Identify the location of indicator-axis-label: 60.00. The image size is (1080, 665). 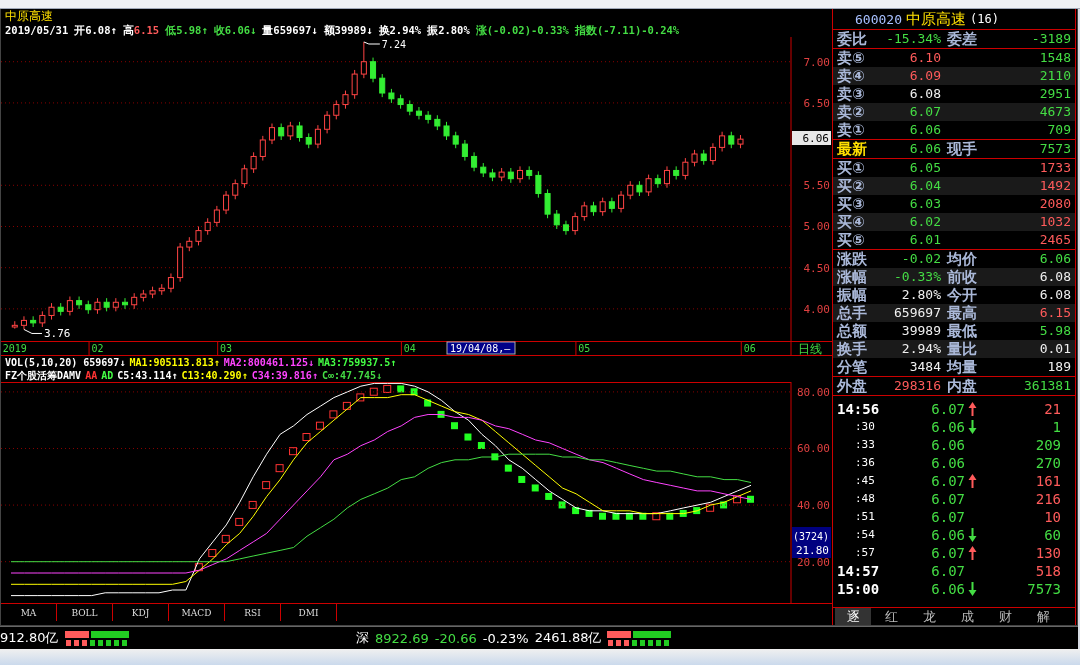
(813, 449).